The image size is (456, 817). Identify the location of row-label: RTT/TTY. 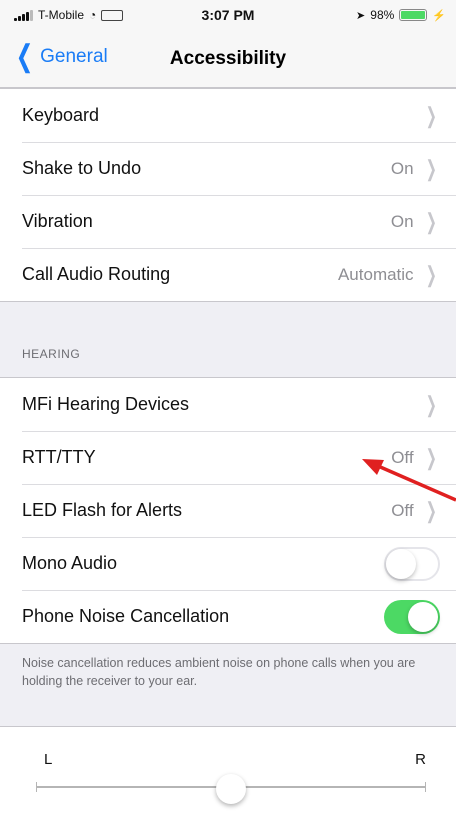
(59, 457).